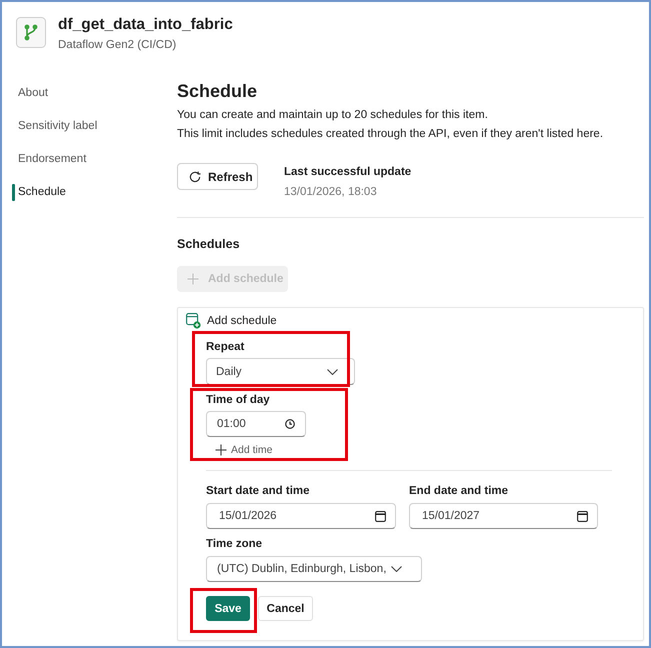 The height and width of the screenshot is (648, 651). Describe the element at coordinates (348, 172) in the screenshot. I see `last-update-label: Last successful update` at that location.